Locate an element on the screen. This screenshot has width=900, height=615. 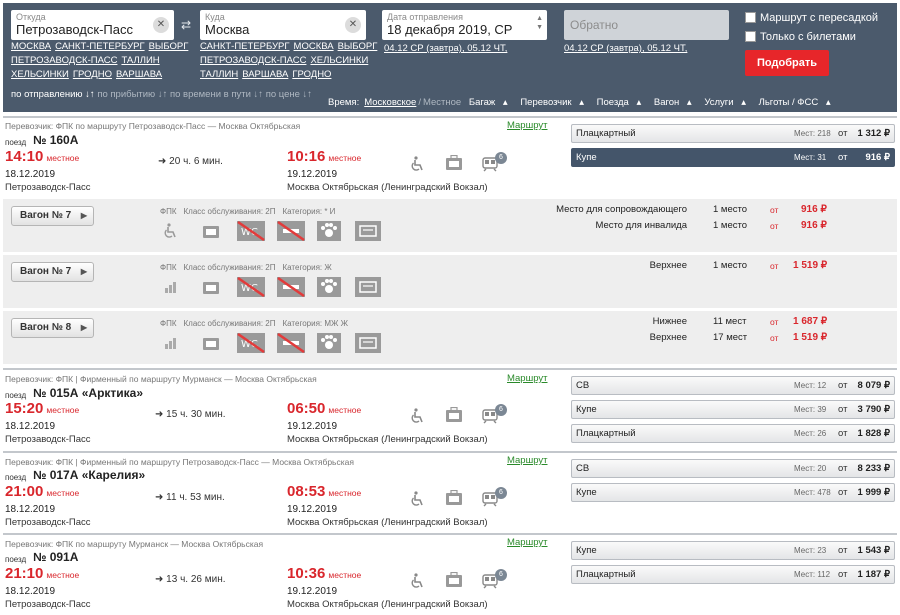
to-link: САНКТ-ПЕТЕРБУРГ is located at coordinates (245, 46).